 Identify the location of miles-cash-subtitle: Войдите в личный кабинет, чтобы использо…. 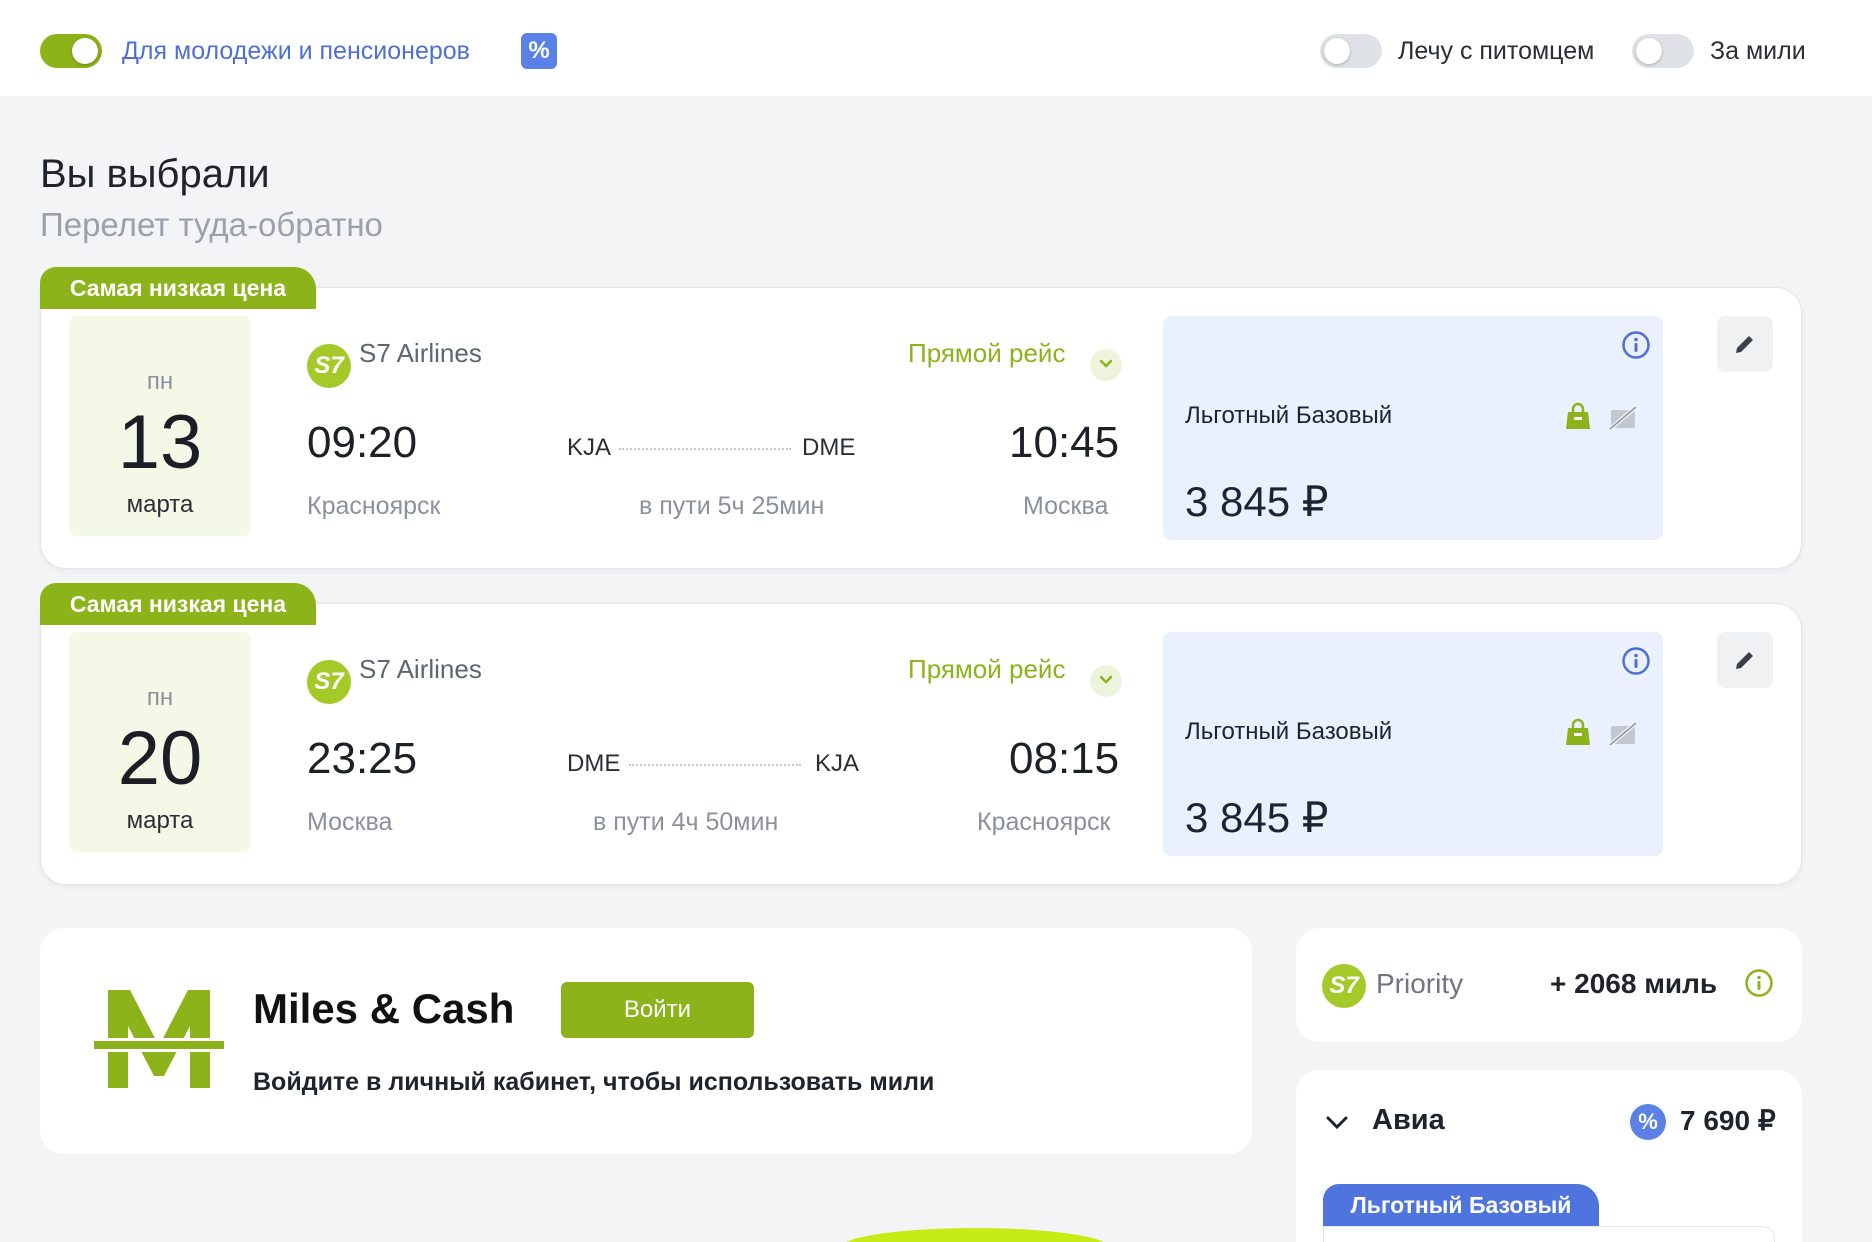
(594, 1082).